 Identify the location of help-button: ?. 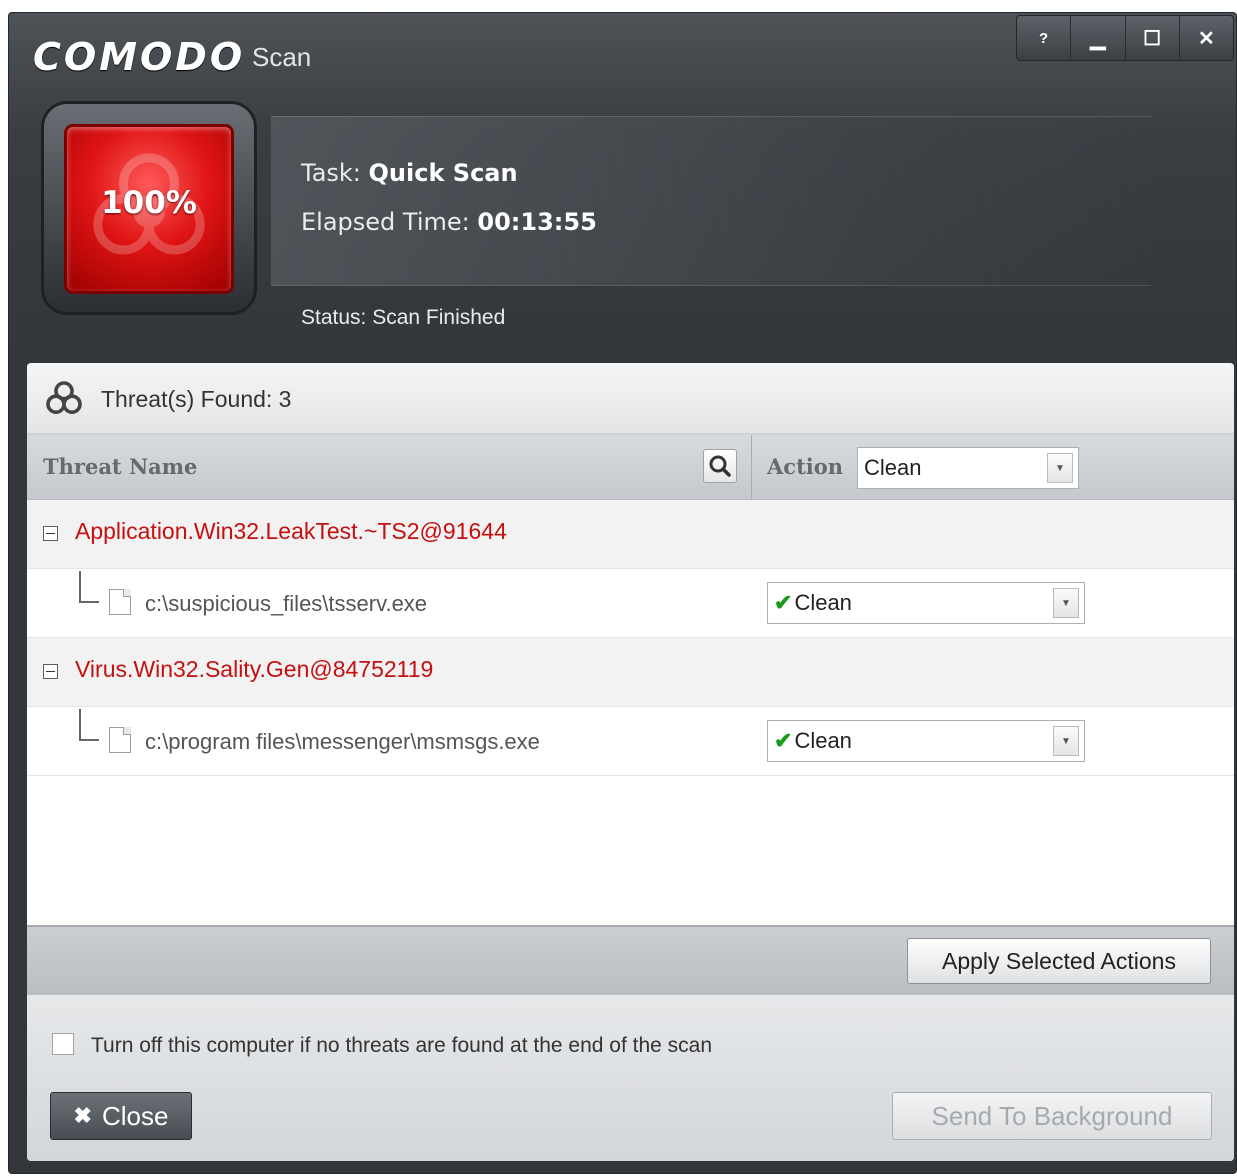
(1043, 38).